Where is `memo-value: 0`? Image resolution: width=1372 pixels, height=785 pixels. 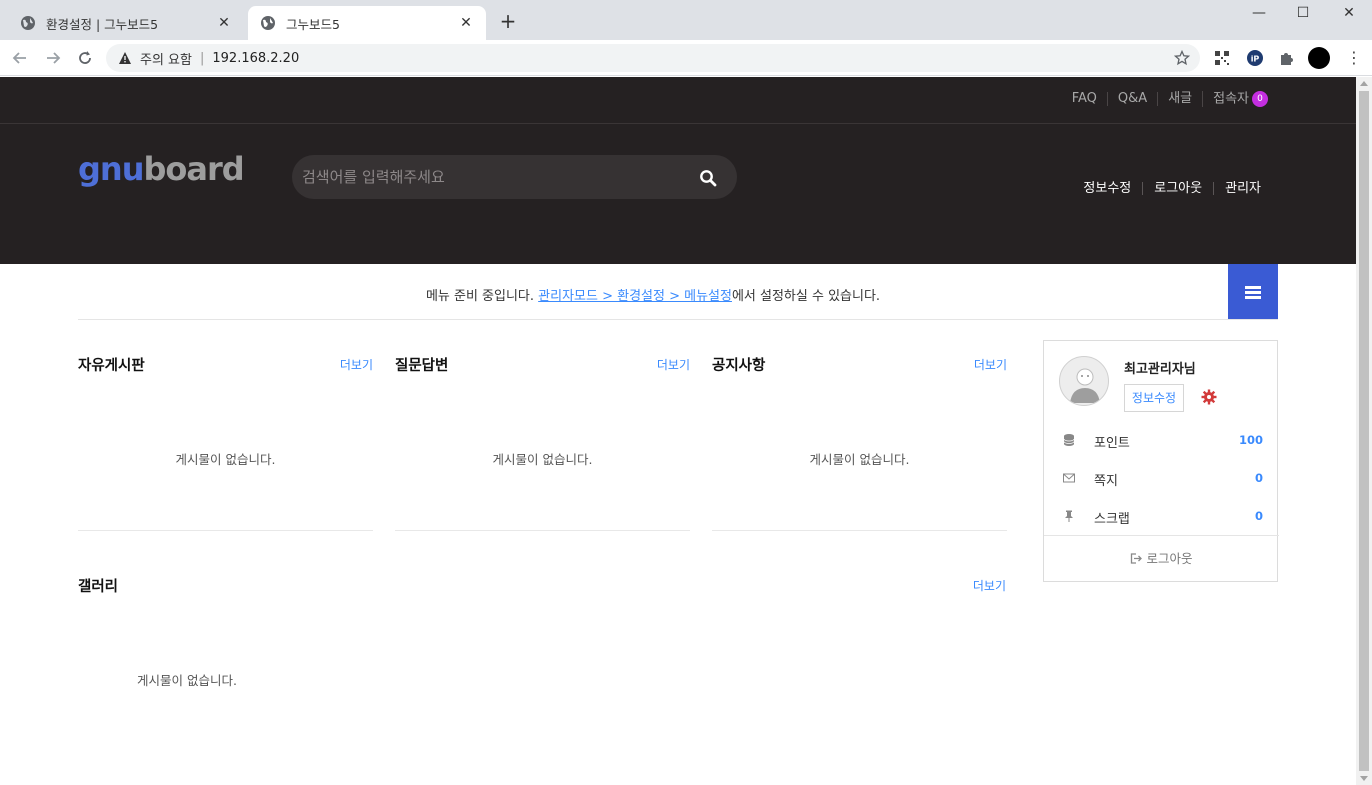
memo-value: 0 is located at coordinates (1258, 478).